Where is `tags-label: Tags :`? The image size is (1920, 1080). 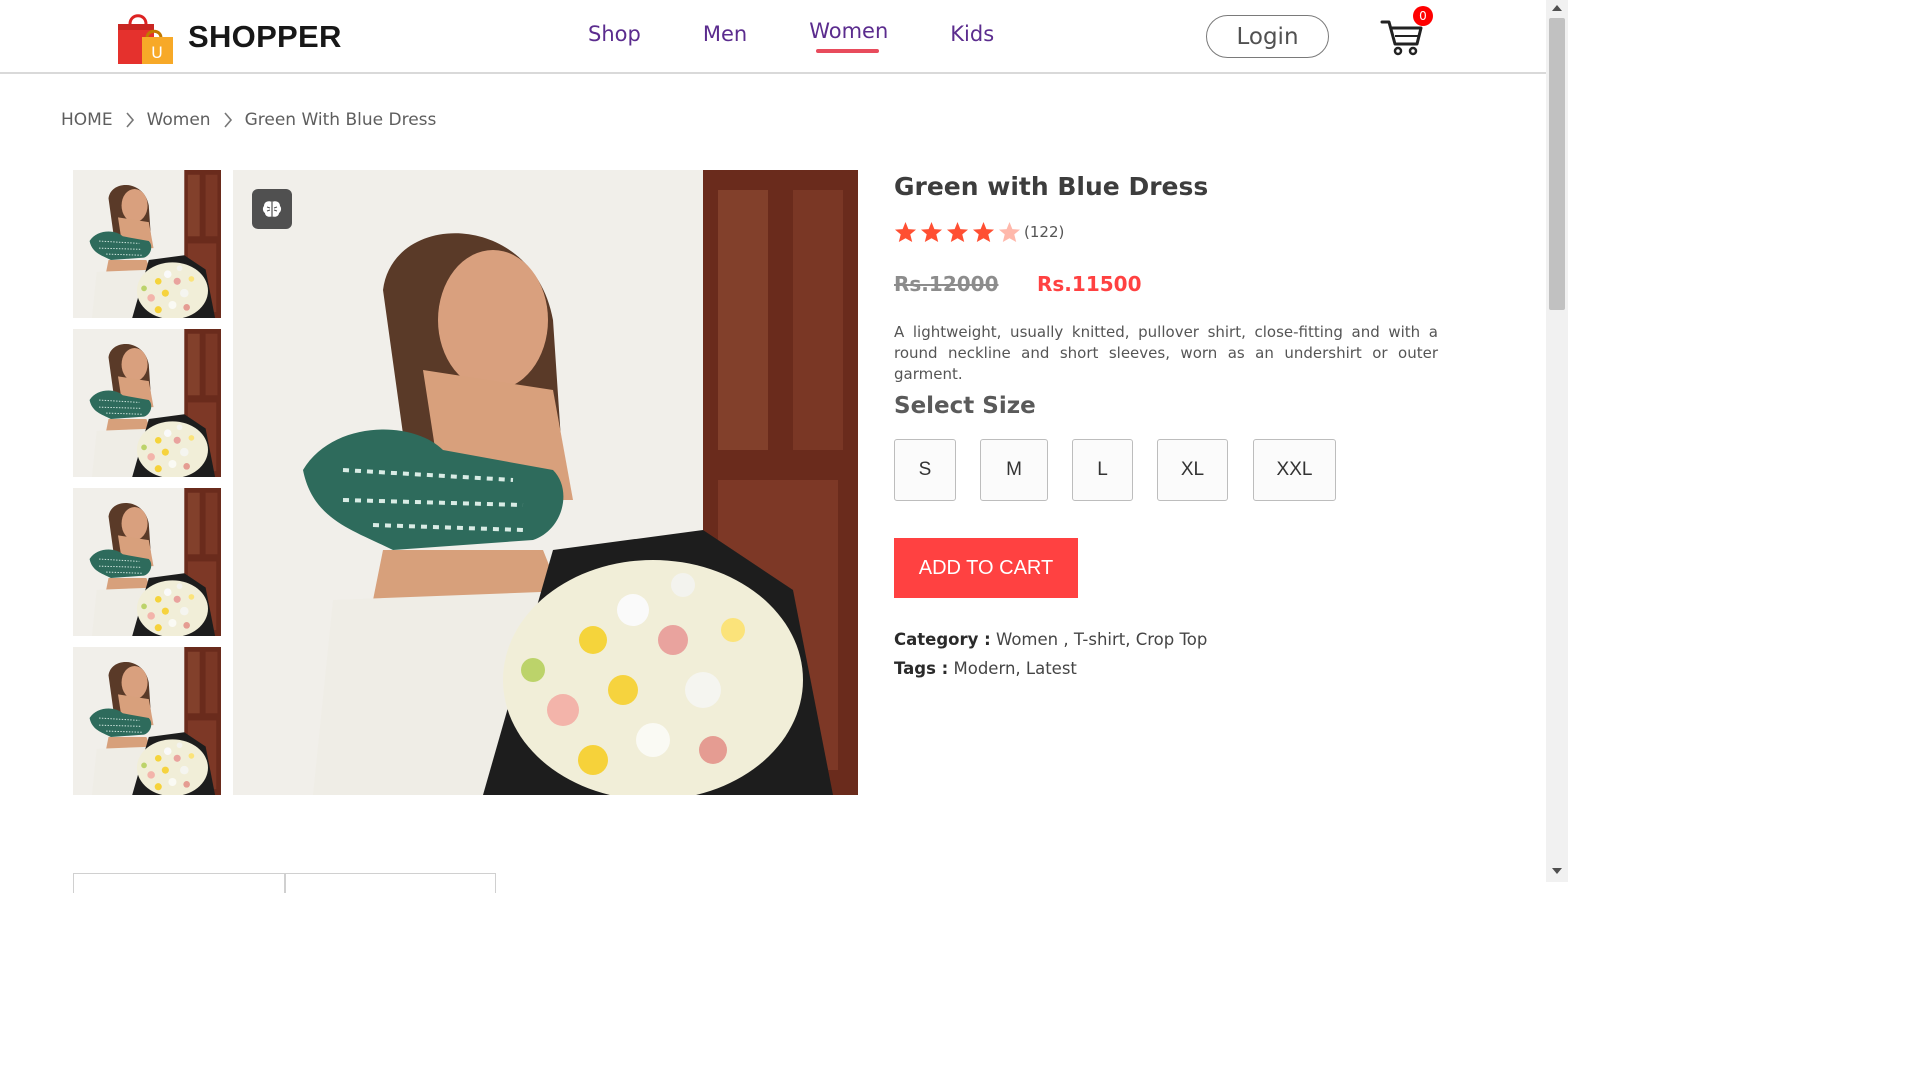
tags-label: Tags : is located at coordinates (921, 668).